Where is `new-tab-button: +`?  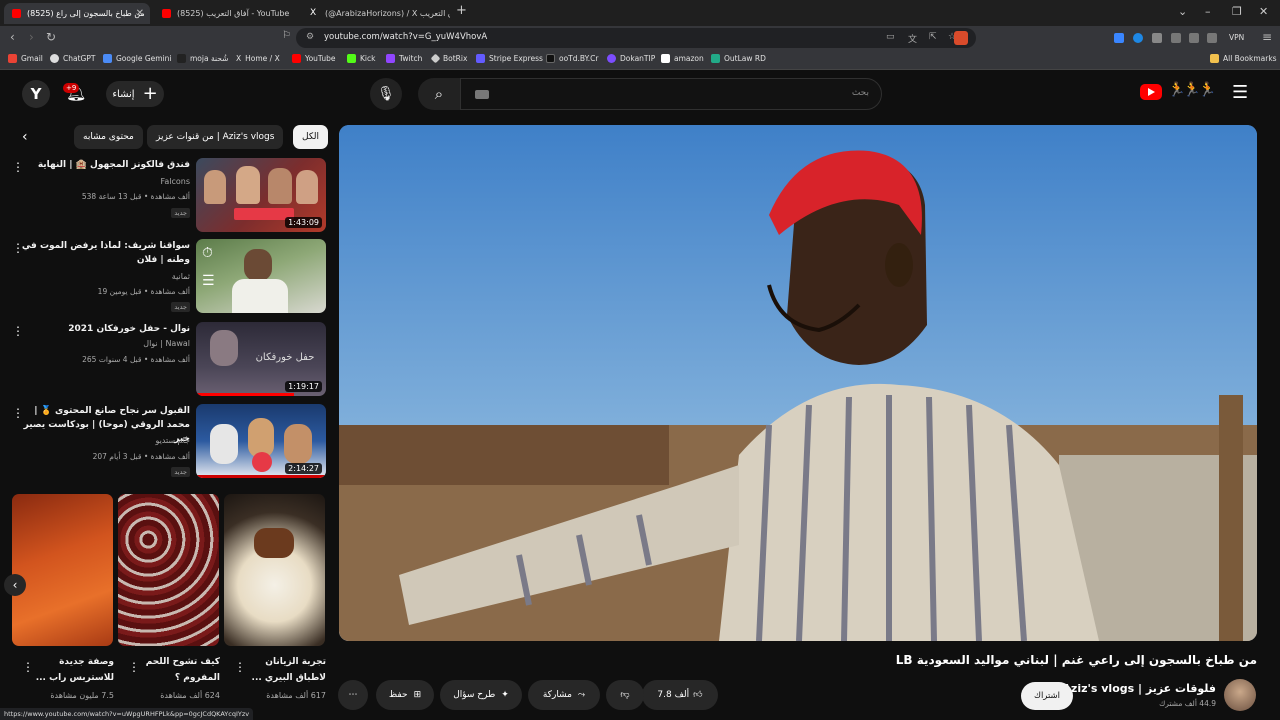 new-tab-button: + is located at coordinates (461, 10).